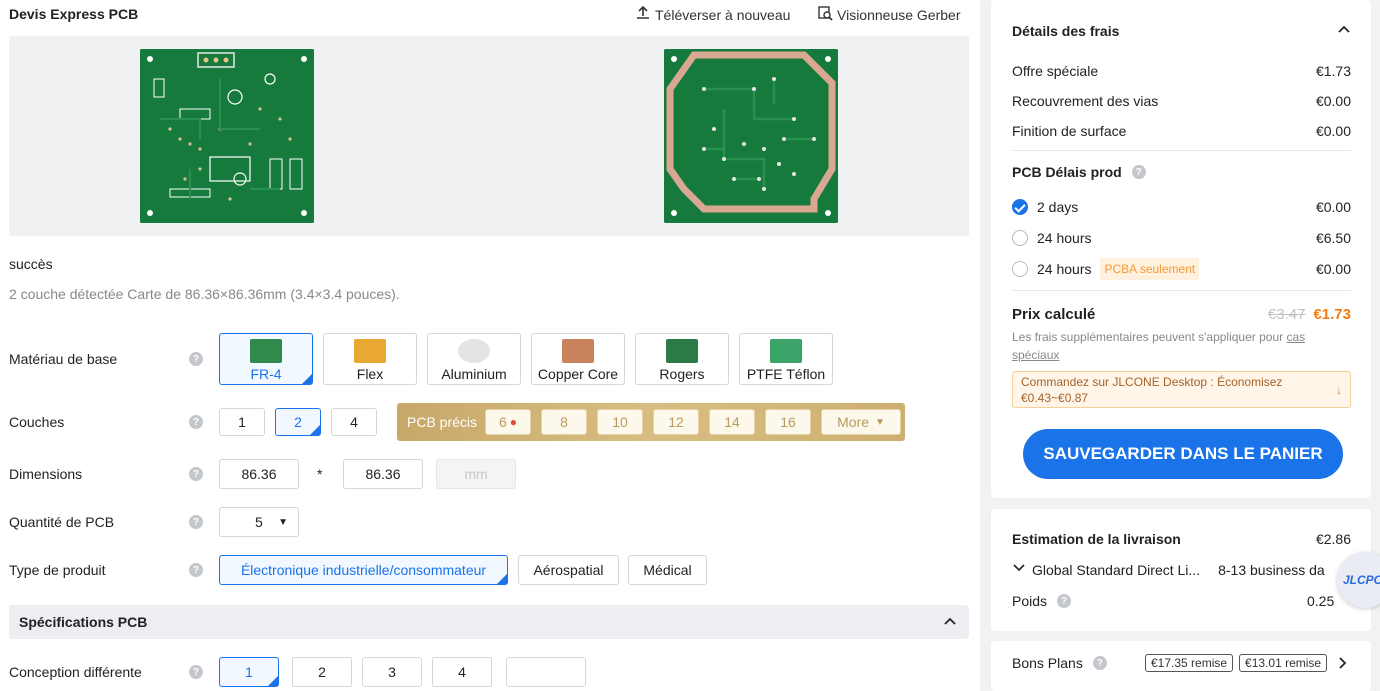 The width and height of the screenshot is (1380, 691). What do you see at coordinates (75, 672) in the screenshot?
I see `design-label: Conception différente` at bounding box center [75, 672].